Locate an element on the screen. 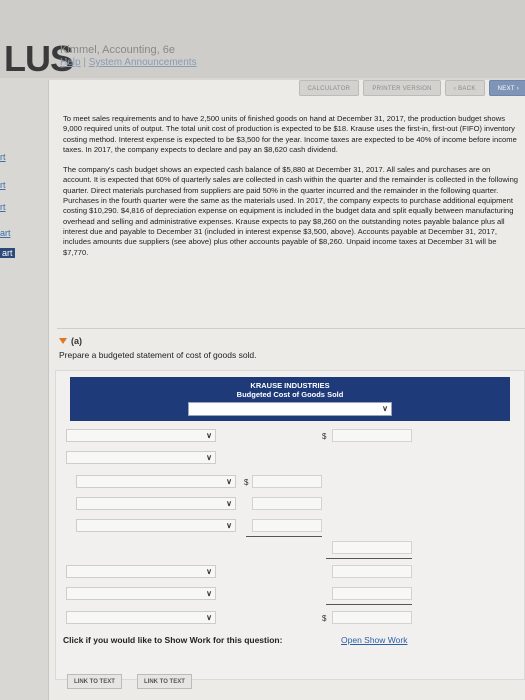 The height and width of the screenshot is (700, 525). toolbar: CALCULATOR PRINTER VERSION ‹ BACK NEXT › is located at coordinates (411, 89).